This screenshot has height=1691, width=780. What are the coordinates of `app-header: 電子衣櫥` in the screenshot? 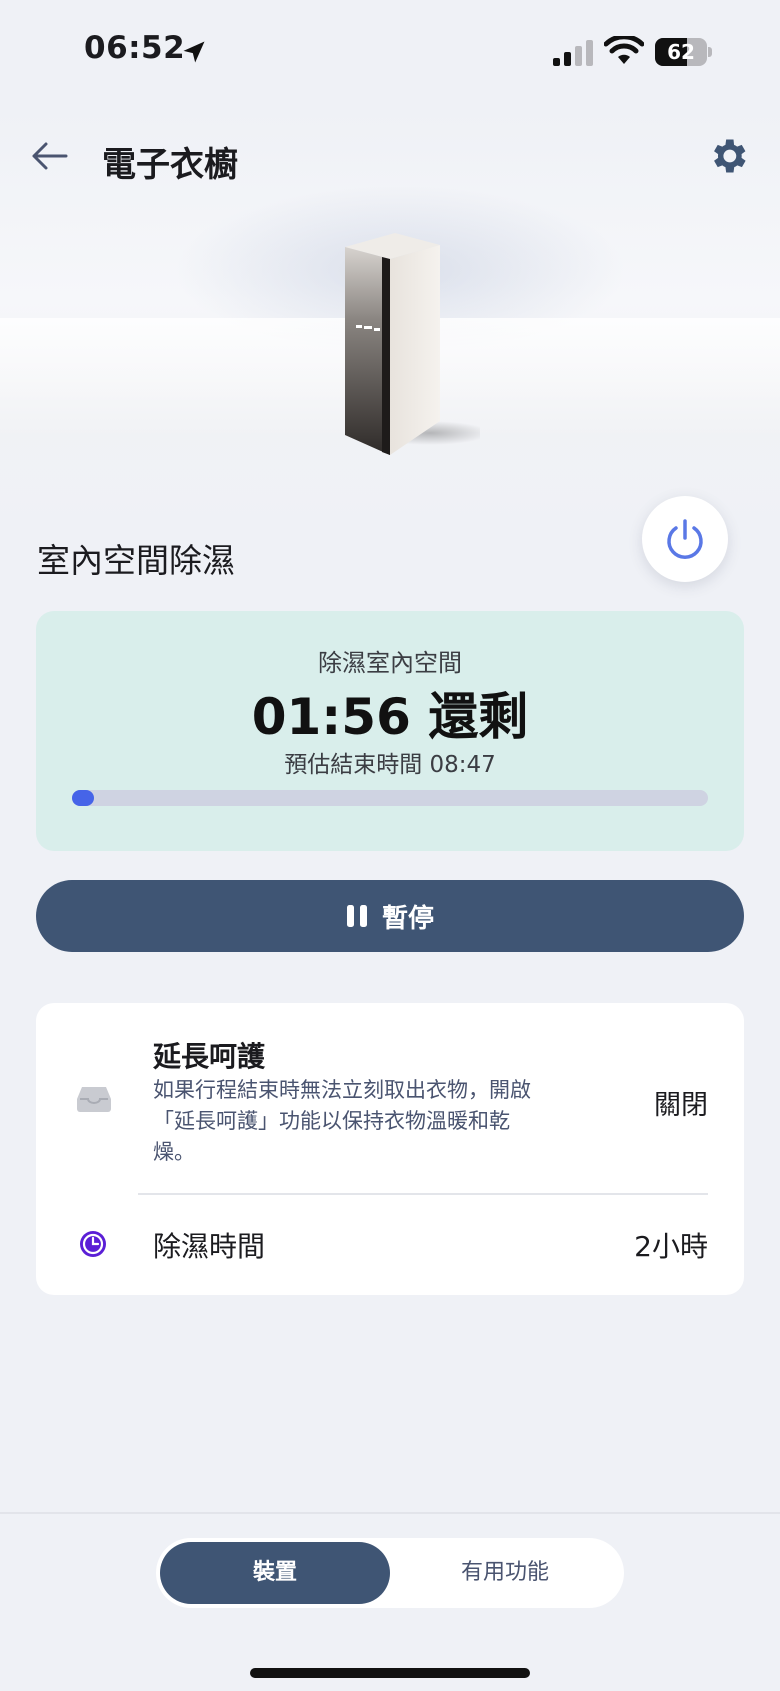 It's located at (390, 160).